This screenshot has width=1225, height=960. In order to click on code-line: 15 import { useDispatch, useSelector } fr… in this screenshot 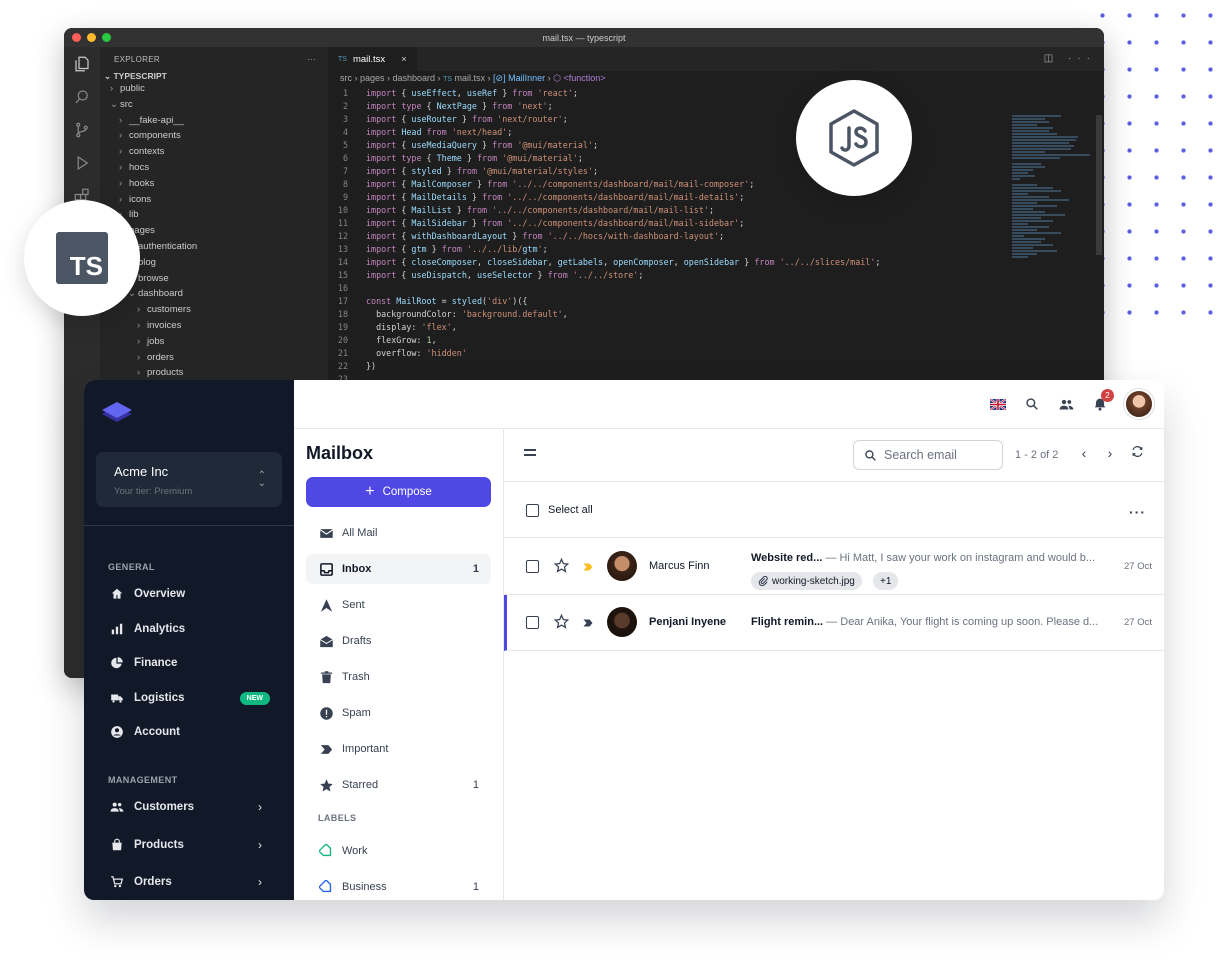, I will do `click(604, 275)`.